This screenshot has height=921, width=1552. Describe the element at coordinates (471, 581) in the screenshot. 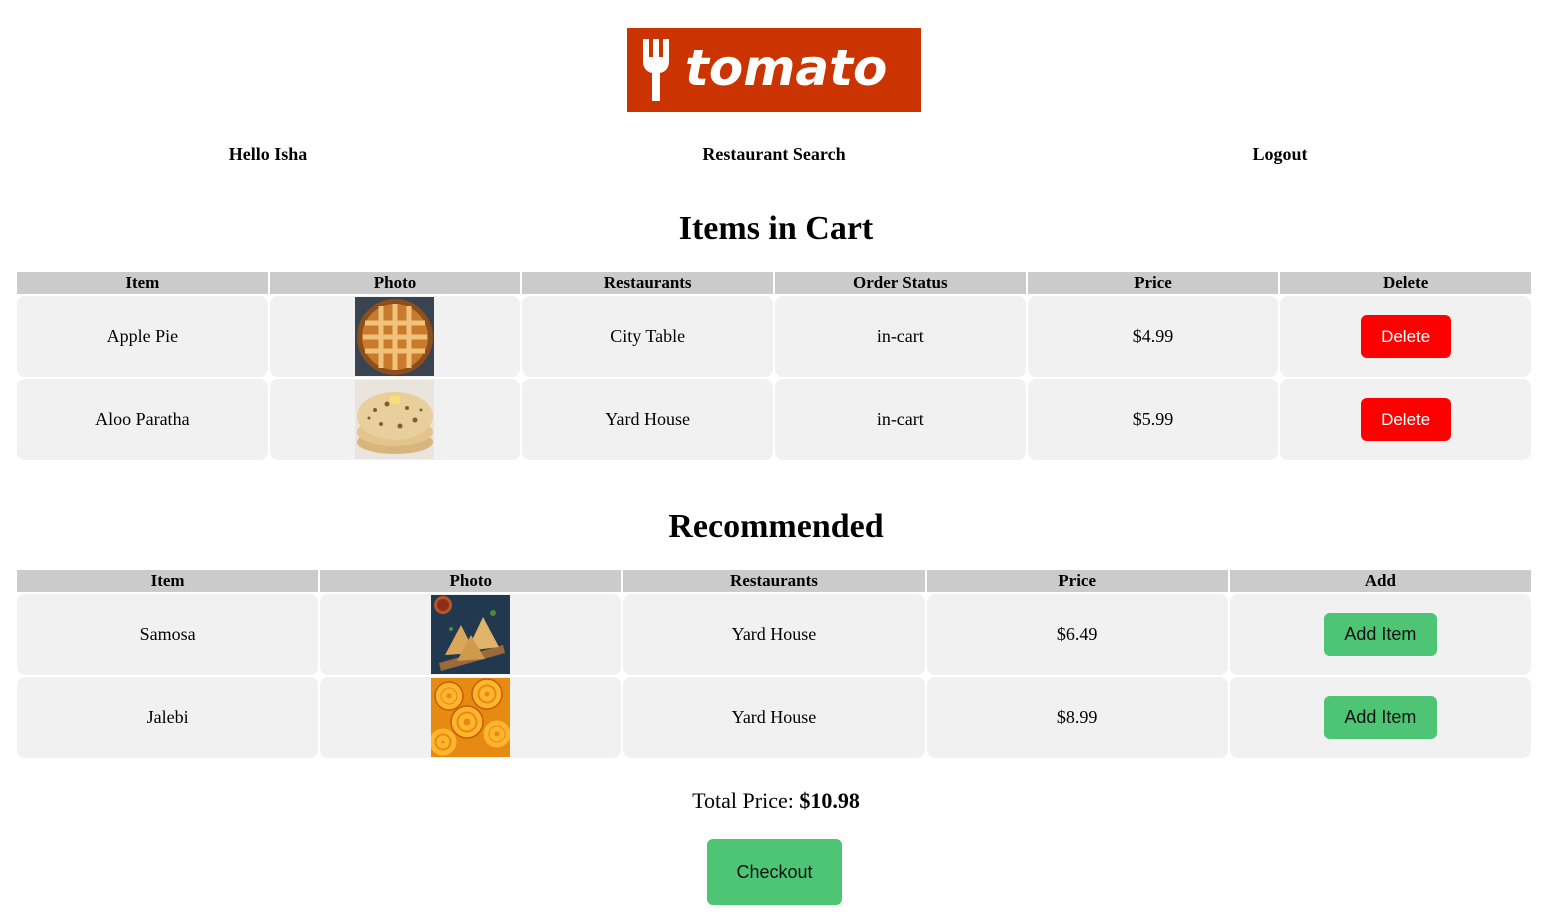

I see `recommended-header-photo: Photo` at that location.